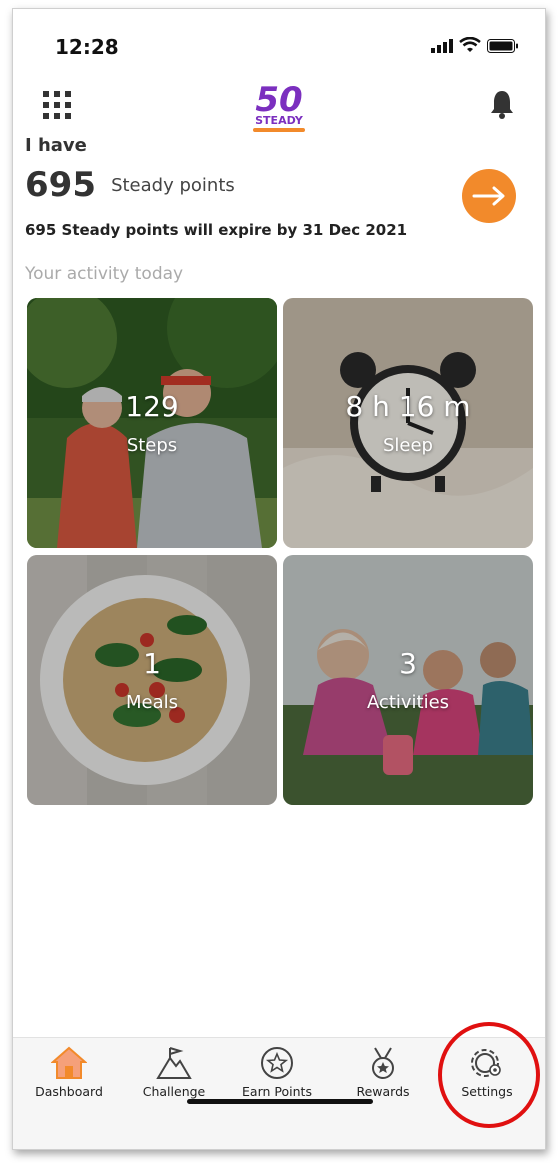 The height and width of the screenshot is (1163, 558). I want to click on star-circle-icon, so click(277, 1063).